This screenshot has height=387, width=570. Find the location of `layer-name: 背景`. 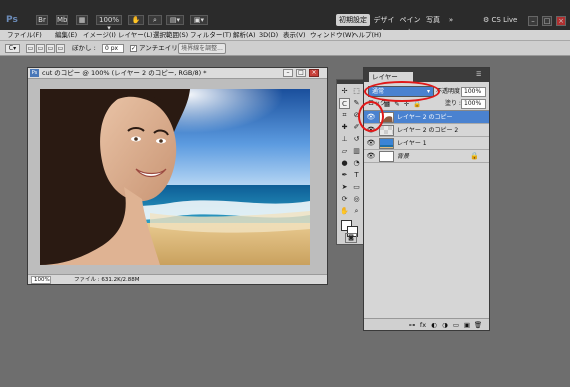

layer-name: 背景 is located at coordinates (403, 156).